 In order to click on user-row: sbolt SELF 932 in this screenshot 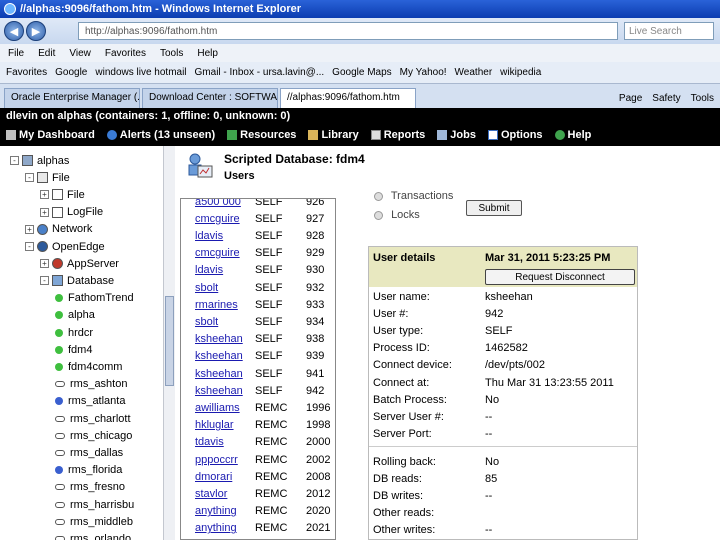, I will do `click(258, 287)`.